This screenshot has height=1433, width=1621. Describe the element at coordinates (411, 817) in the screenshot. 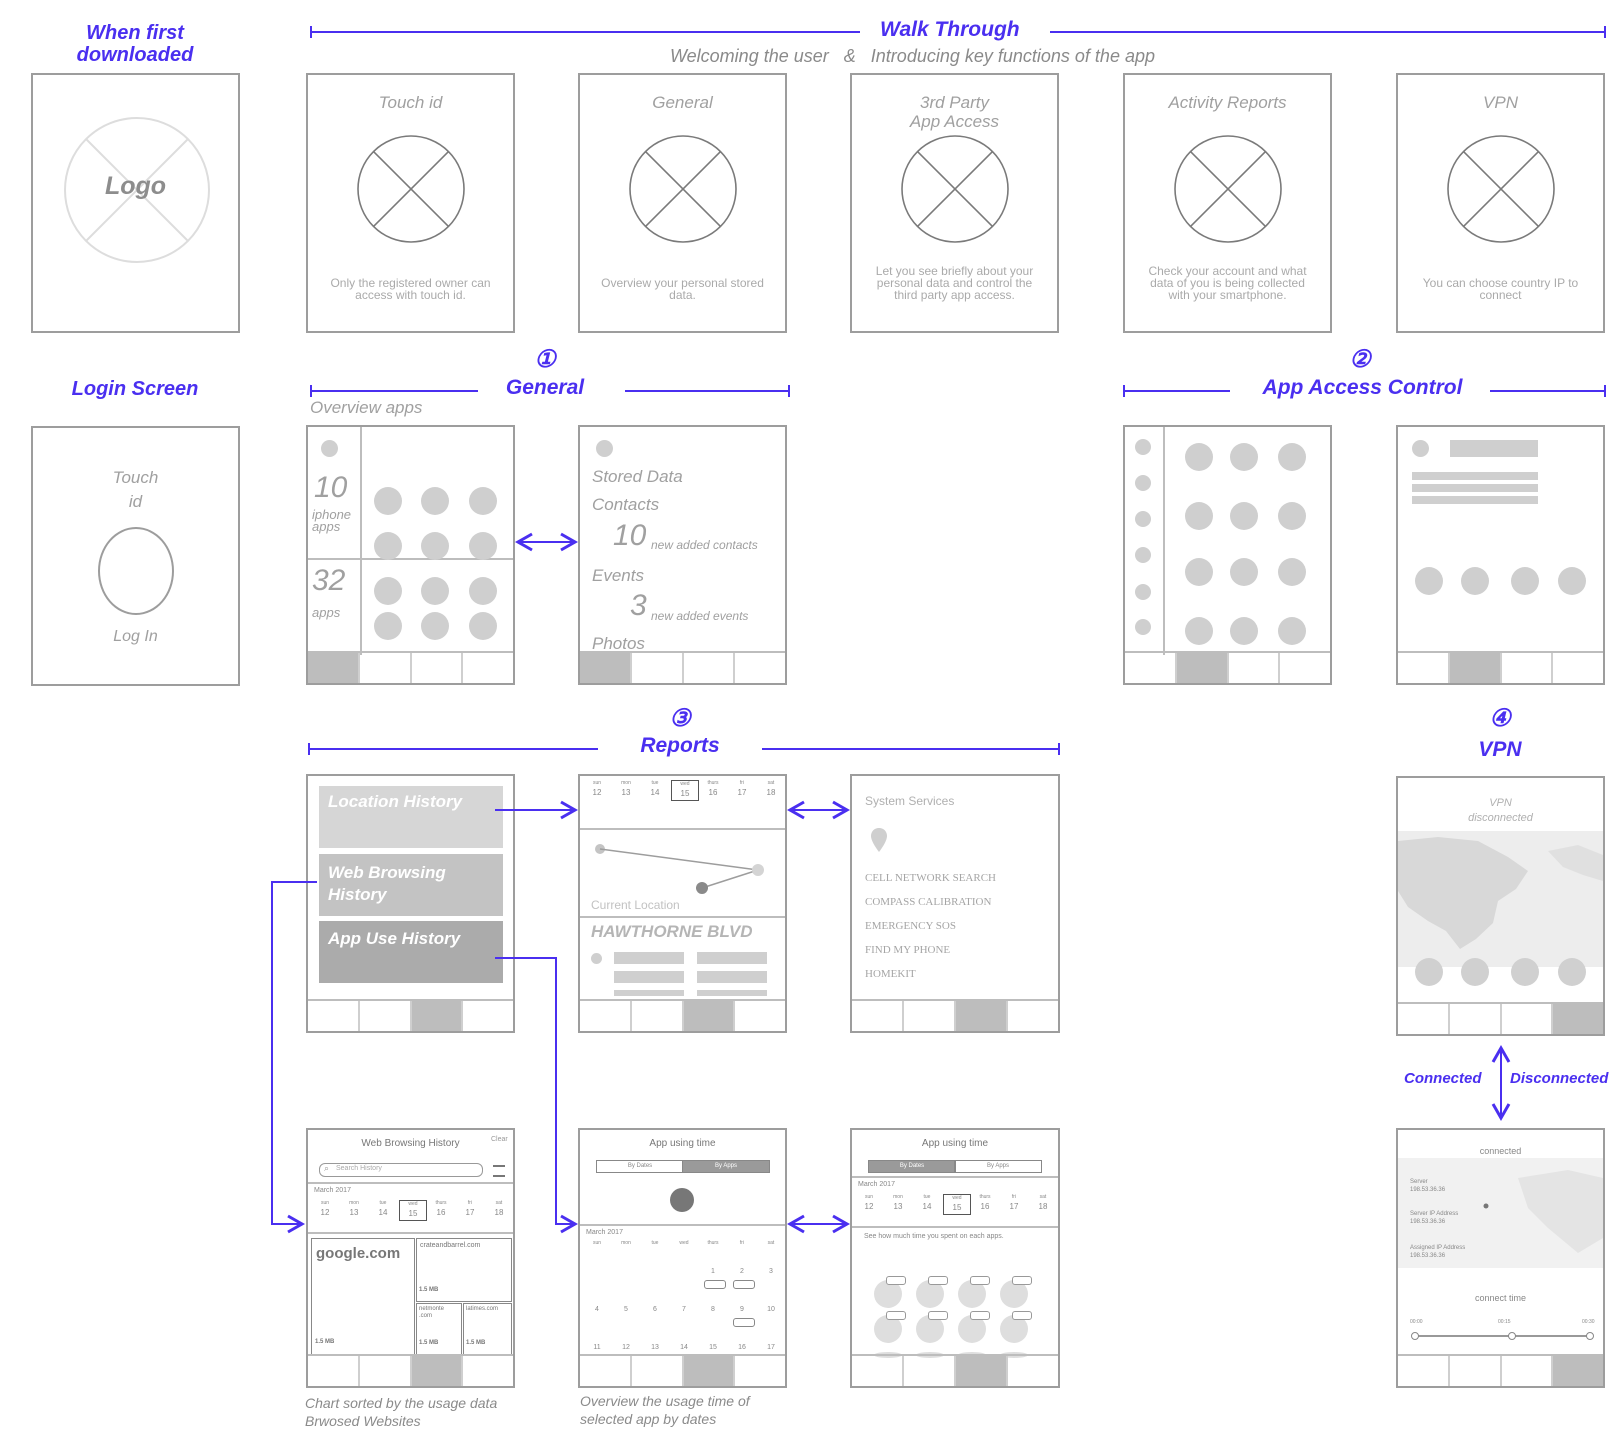

I see `menu-location-history: Location History` at that location.